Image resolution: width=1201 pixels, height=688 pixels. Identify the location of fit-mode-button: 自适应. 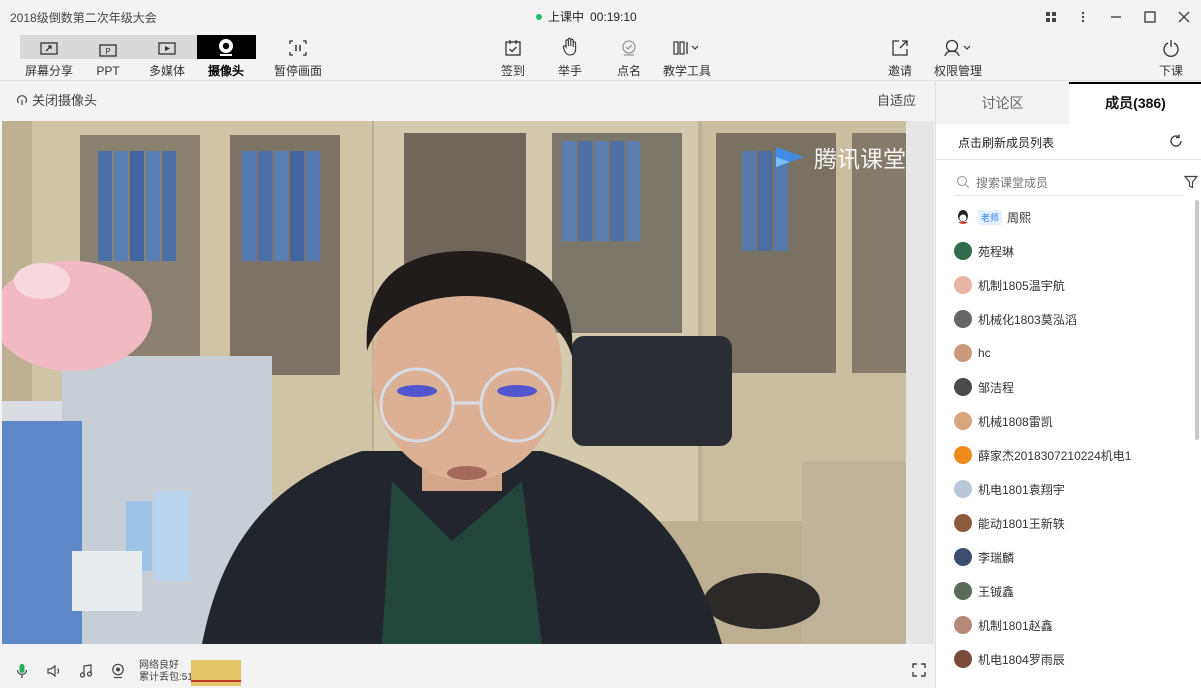
(896, 99).